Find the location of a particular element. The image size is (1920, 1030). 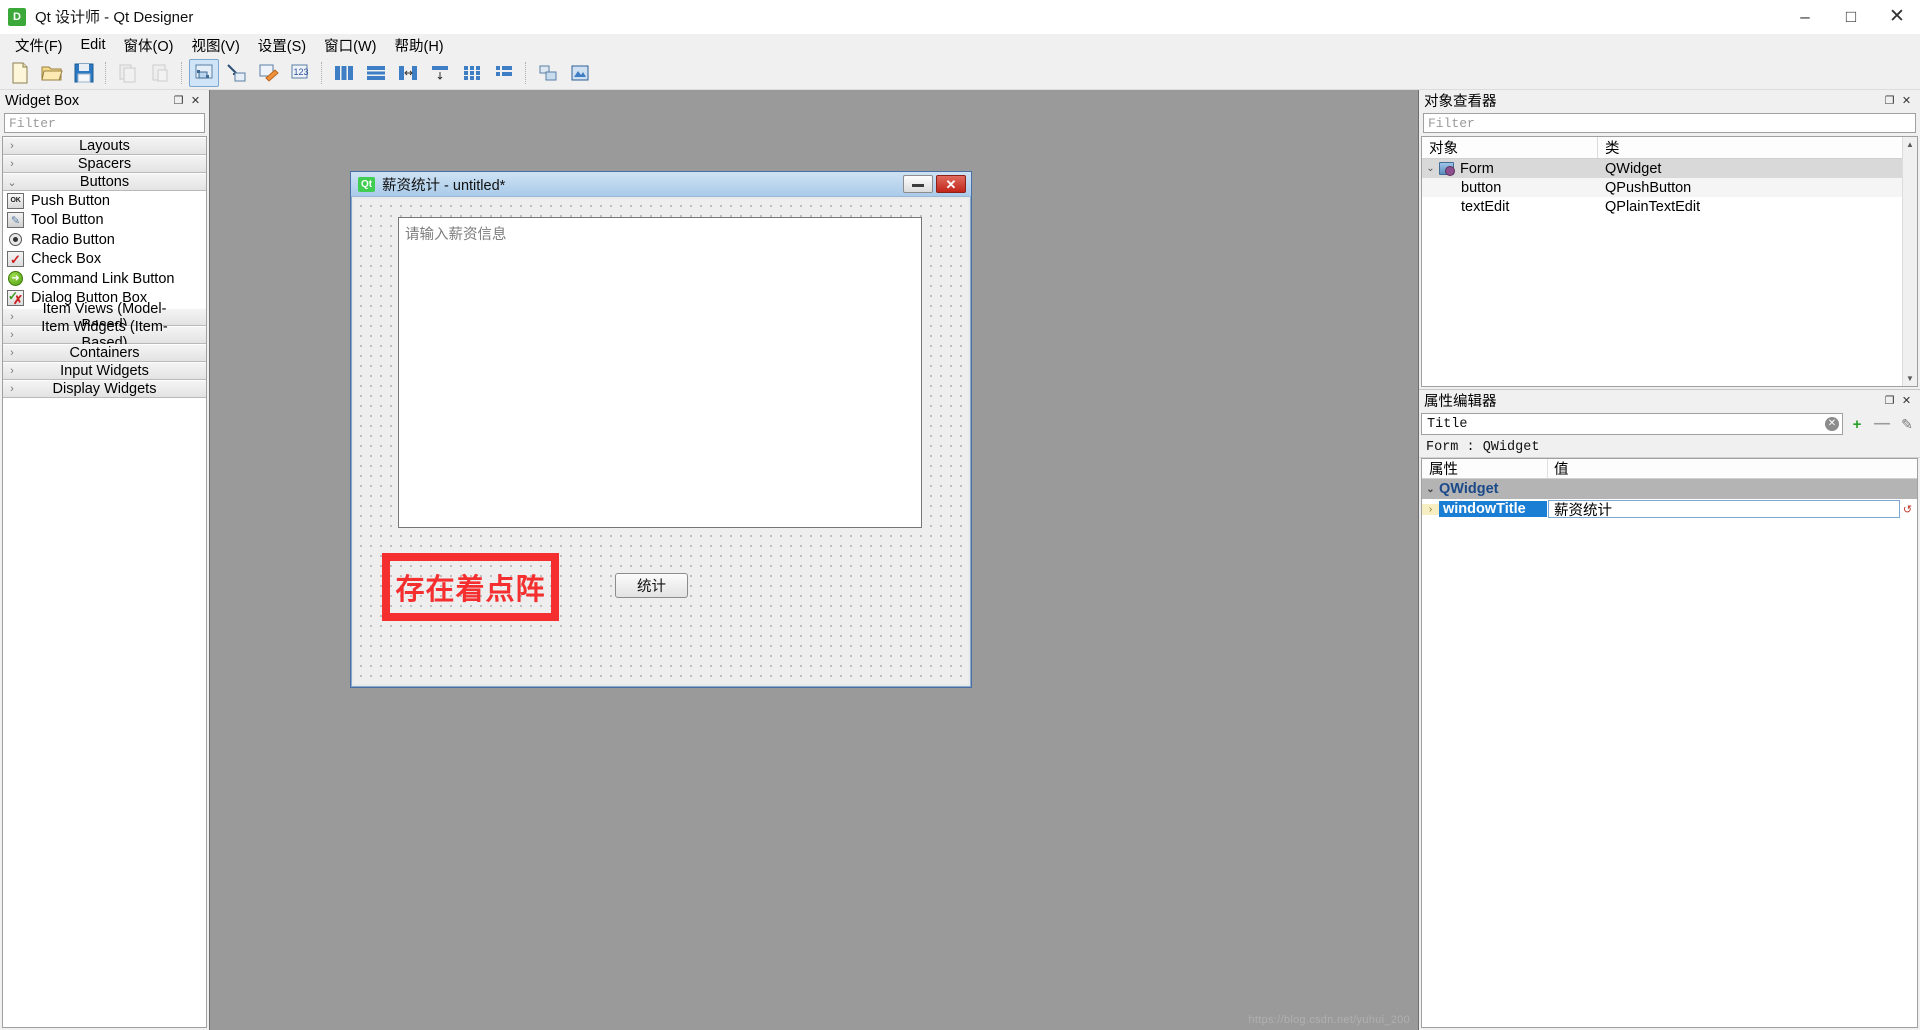

property-table: 属性 值 ⌄ QWidget › windowTitle 薪资统计 ↺ is located at coordinates (1669, 743).